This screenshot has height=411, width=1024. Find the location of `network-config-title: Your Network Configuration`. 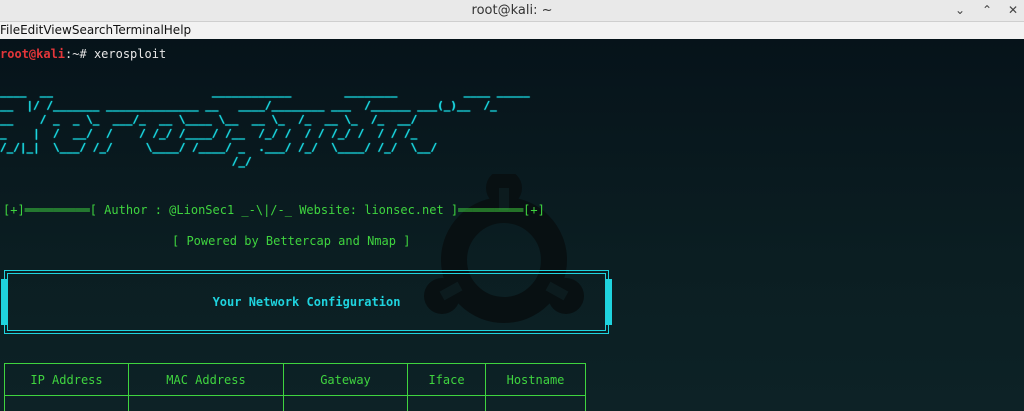

network-config-title: Your Network Configuration is located at coordinates (306, 302).